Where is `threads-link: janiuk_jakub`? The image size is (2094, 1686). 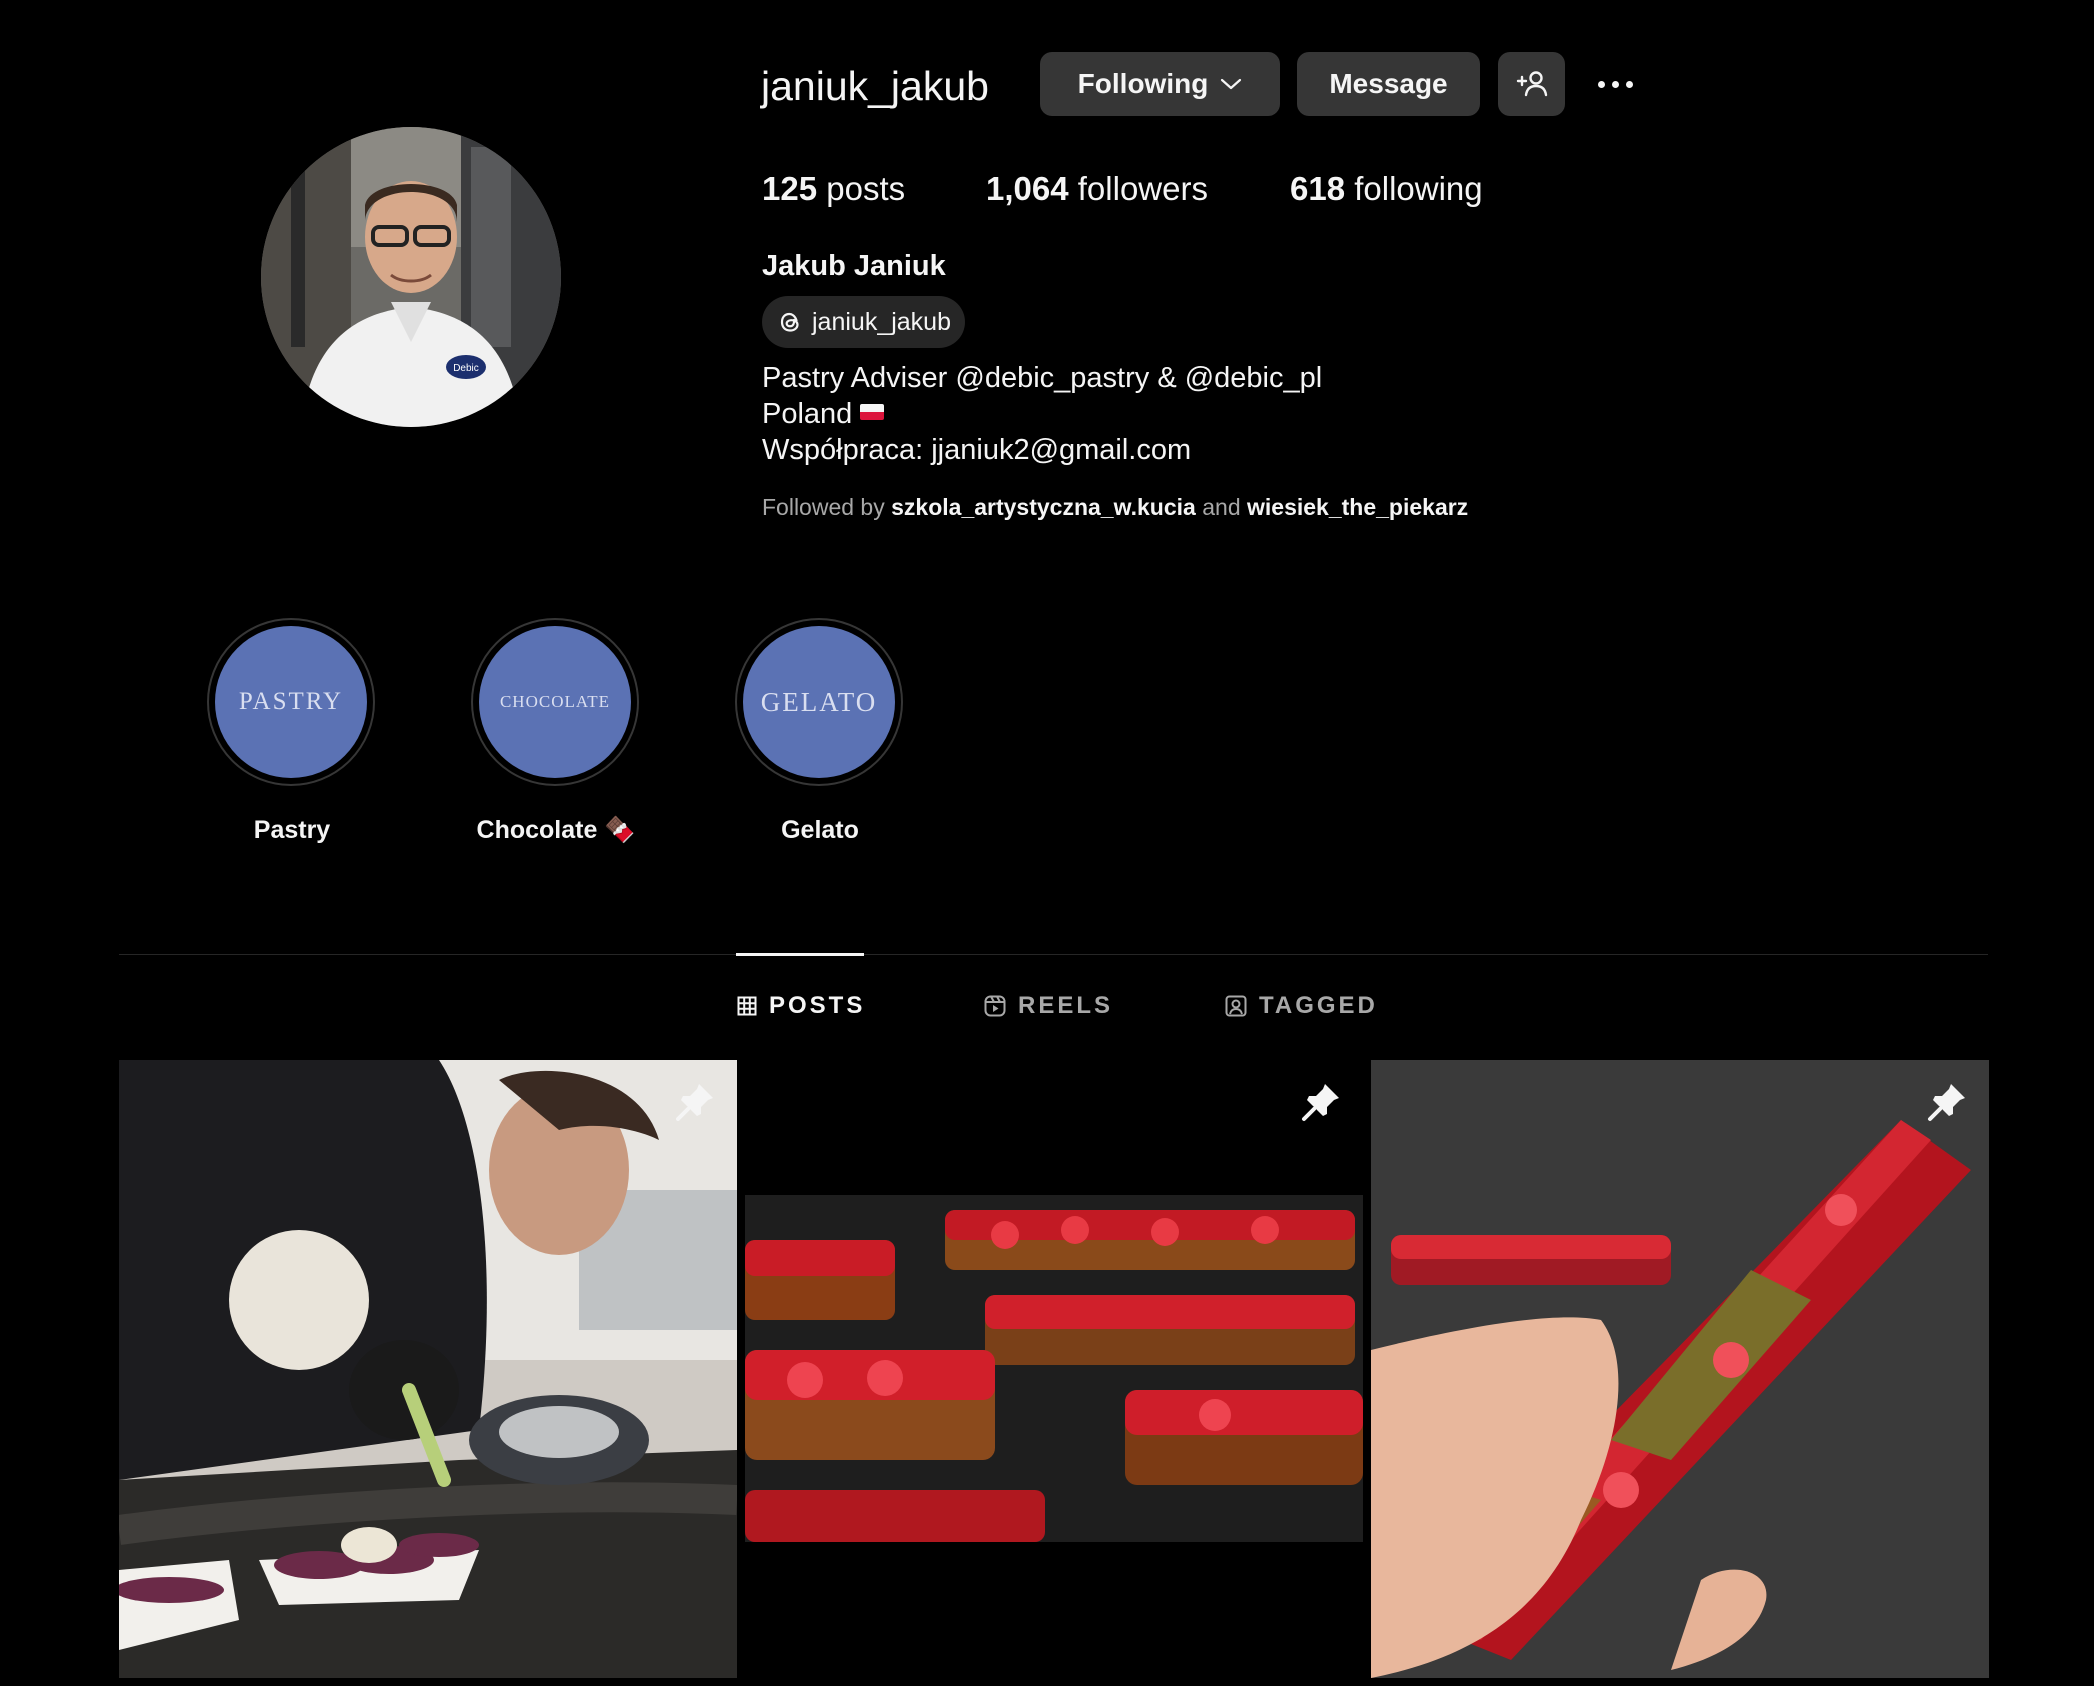
threads-link: janiuk_jakub is located at coordinates (863, 322).